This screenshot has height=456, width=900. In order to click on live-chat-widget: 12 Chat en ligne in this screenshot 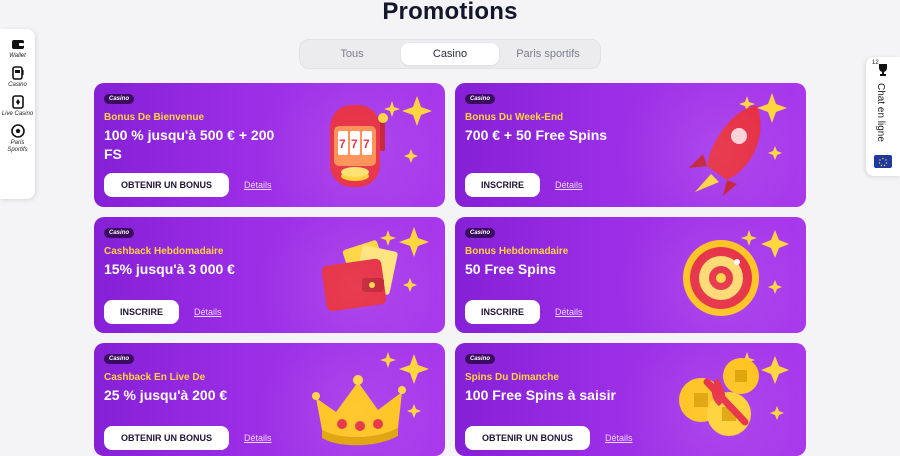, I will do `click(883, 116)`.